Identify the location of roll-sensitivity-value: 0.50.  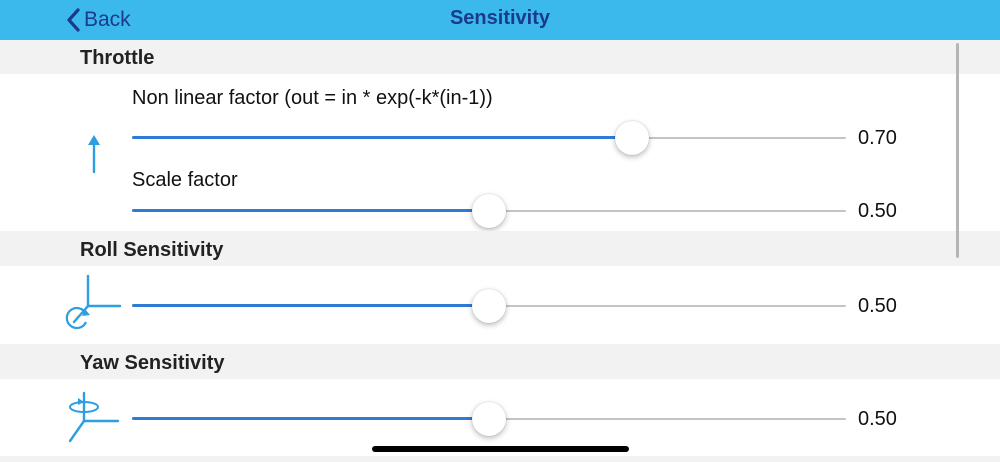
(877, 306).